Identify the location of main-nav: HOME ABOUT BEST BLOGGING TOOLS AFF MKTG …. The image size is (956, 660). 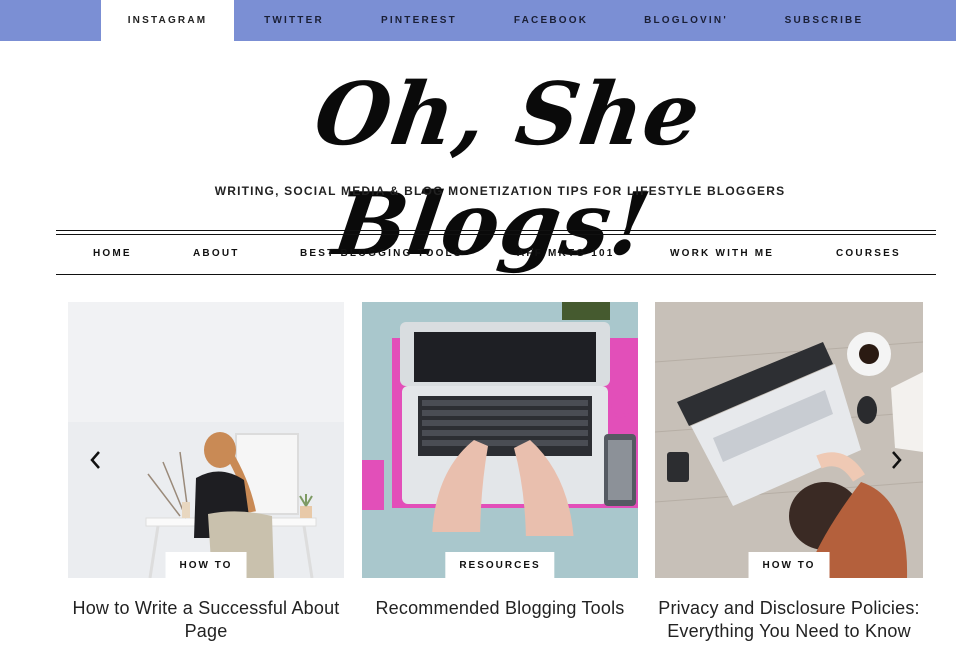
(496, 252).